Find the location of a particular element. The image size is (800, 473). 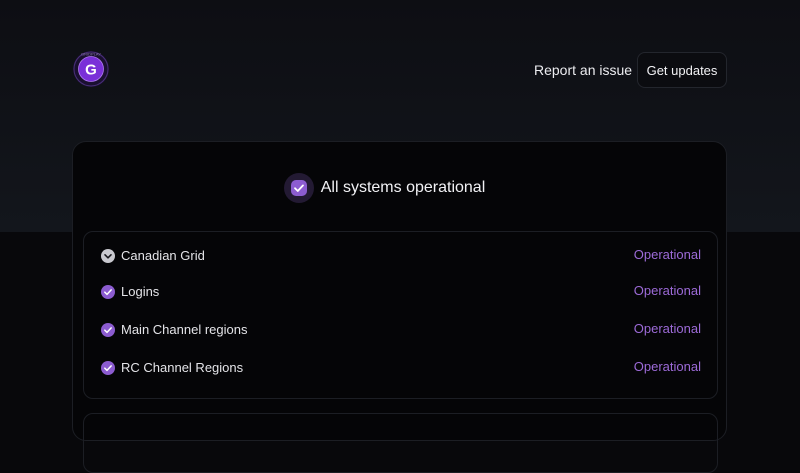

component-row-rc-channel-regions: RC Channel Regions Operational is located at coordinates (400, 368).